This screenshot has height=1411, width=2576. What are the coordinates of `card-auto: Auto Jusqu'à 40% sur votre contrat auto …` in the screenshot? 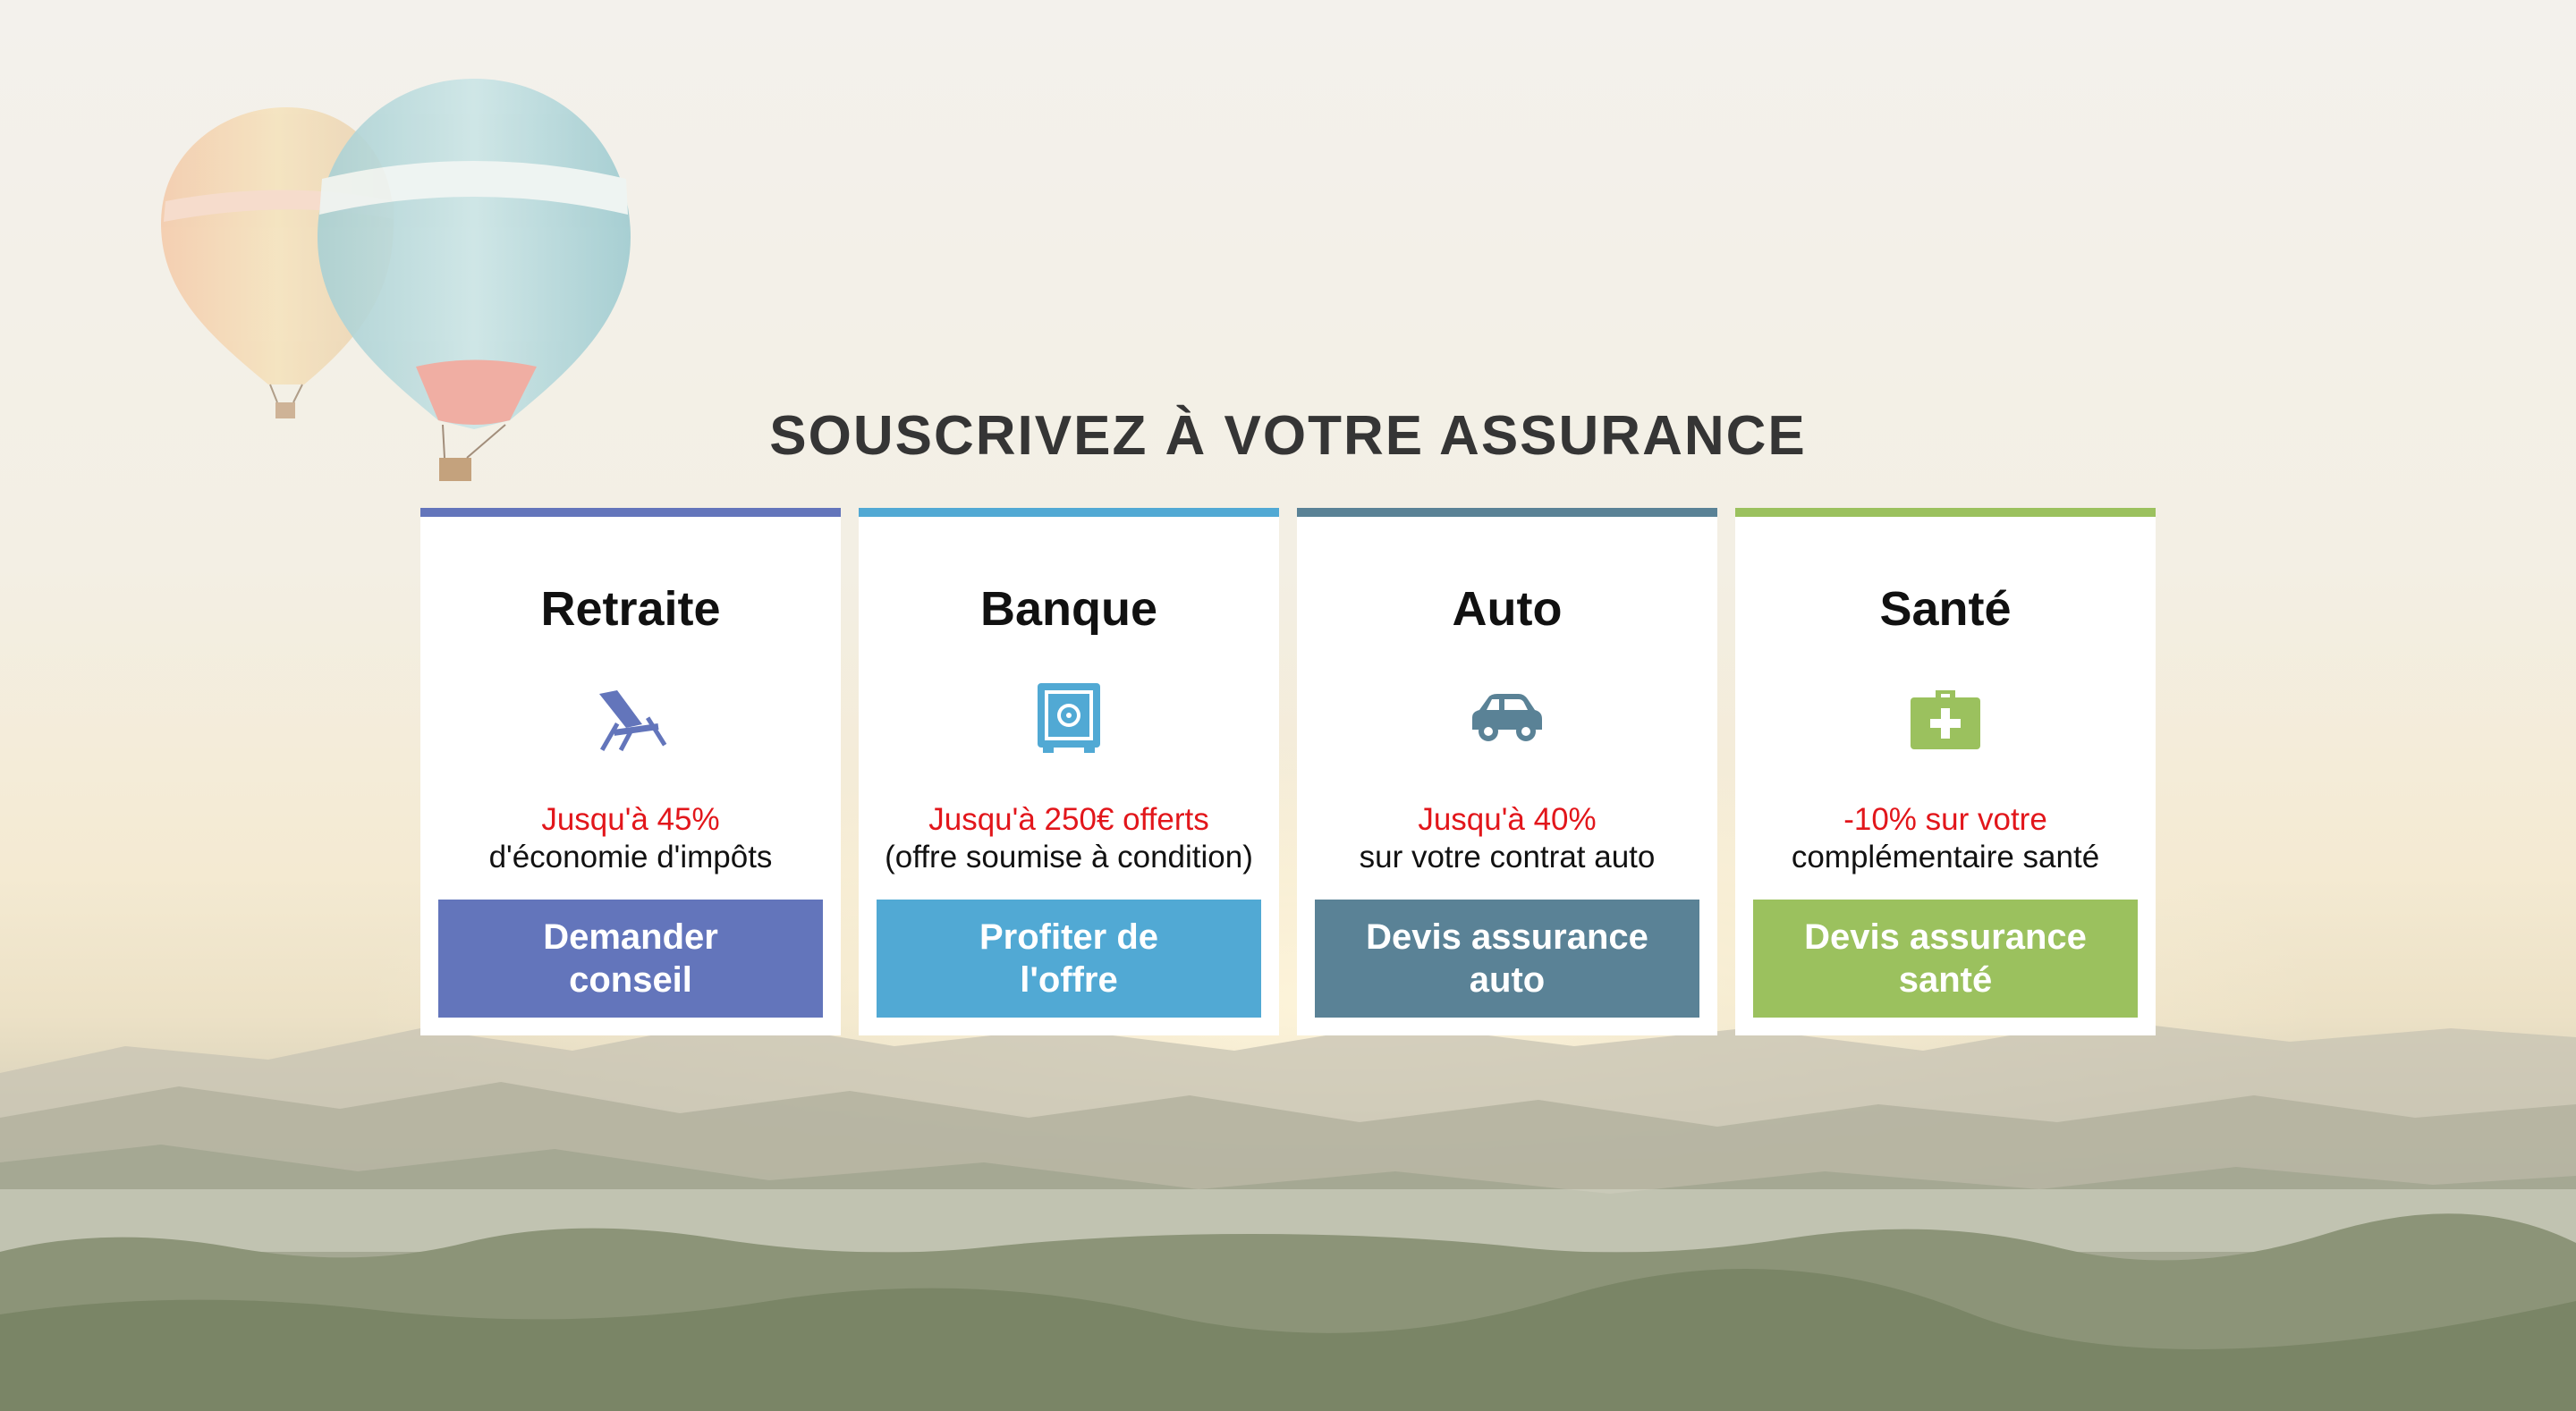 It's located at (1507, 771).